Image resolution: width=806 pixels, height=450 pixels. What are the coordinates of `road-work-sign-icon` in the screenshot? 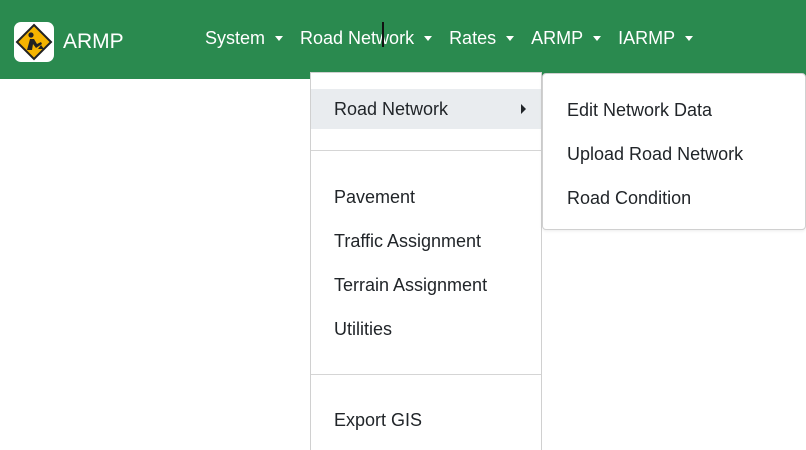 It's located at (34, 42).